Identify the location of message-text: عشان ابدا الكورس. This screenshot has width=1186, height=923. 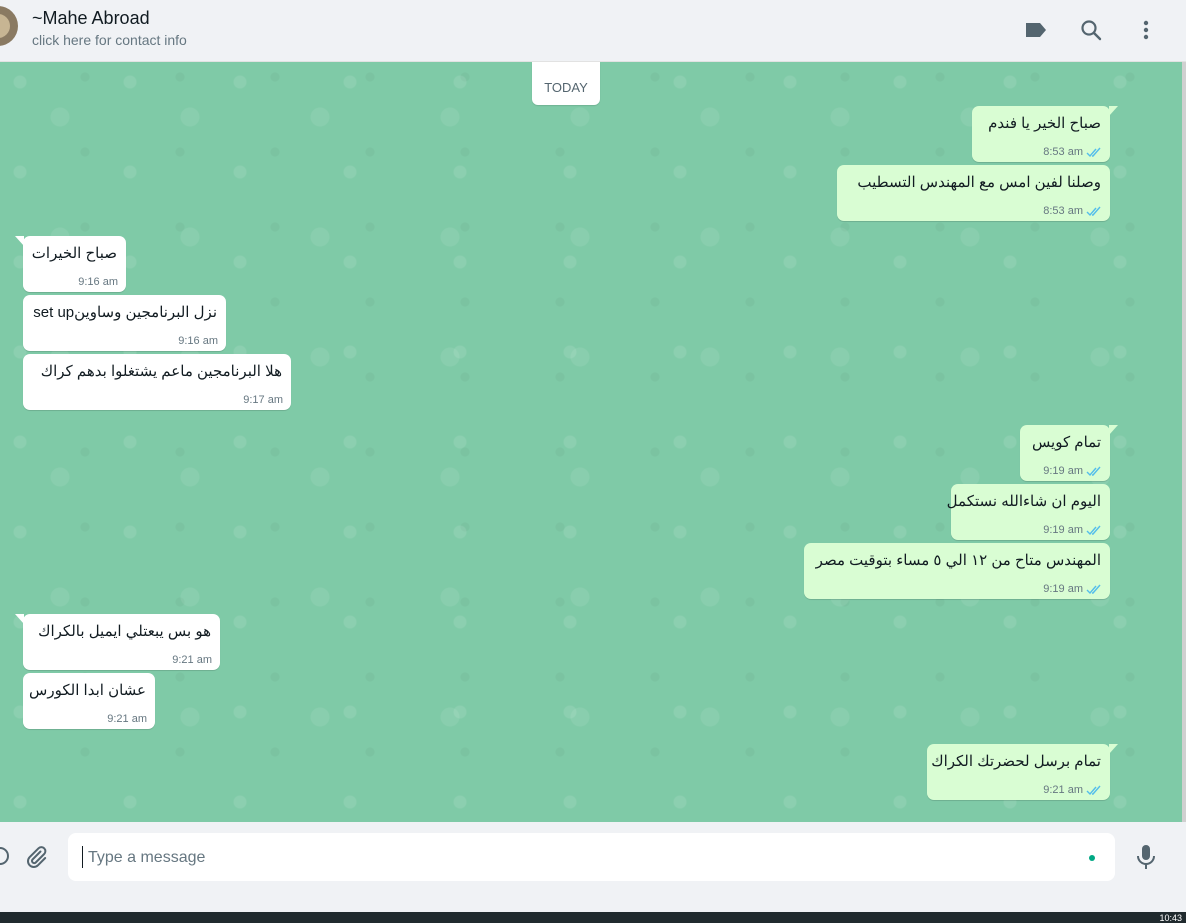
(87, 690).